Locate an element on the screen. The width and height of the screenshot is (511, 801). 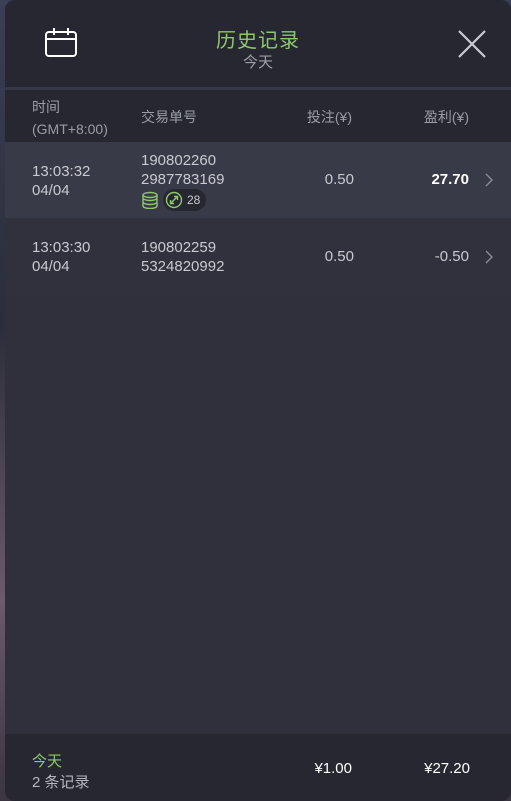
multiplier-count: 28 is located at coordinates (194, 200).